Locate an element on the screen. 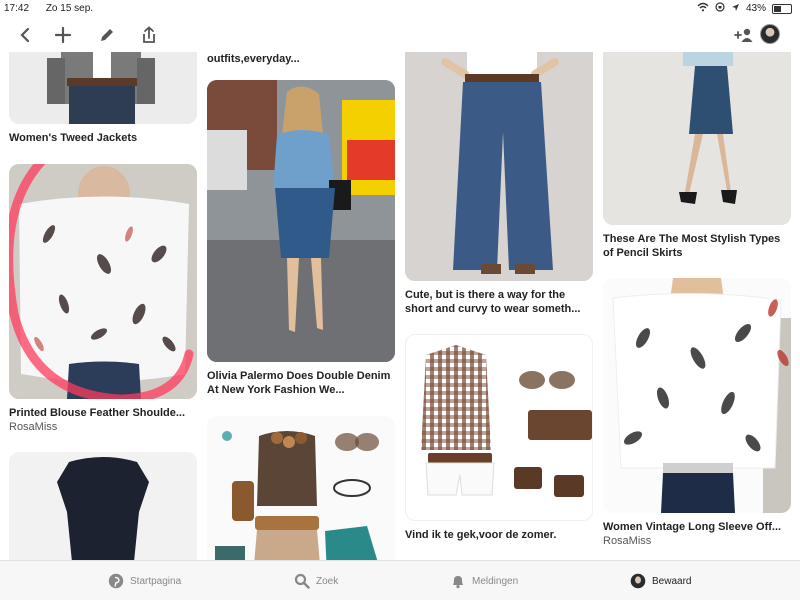 The height and width of the screenshot is (600, 800). tab-saved: Bewaard is located at coordinates (660, 581).